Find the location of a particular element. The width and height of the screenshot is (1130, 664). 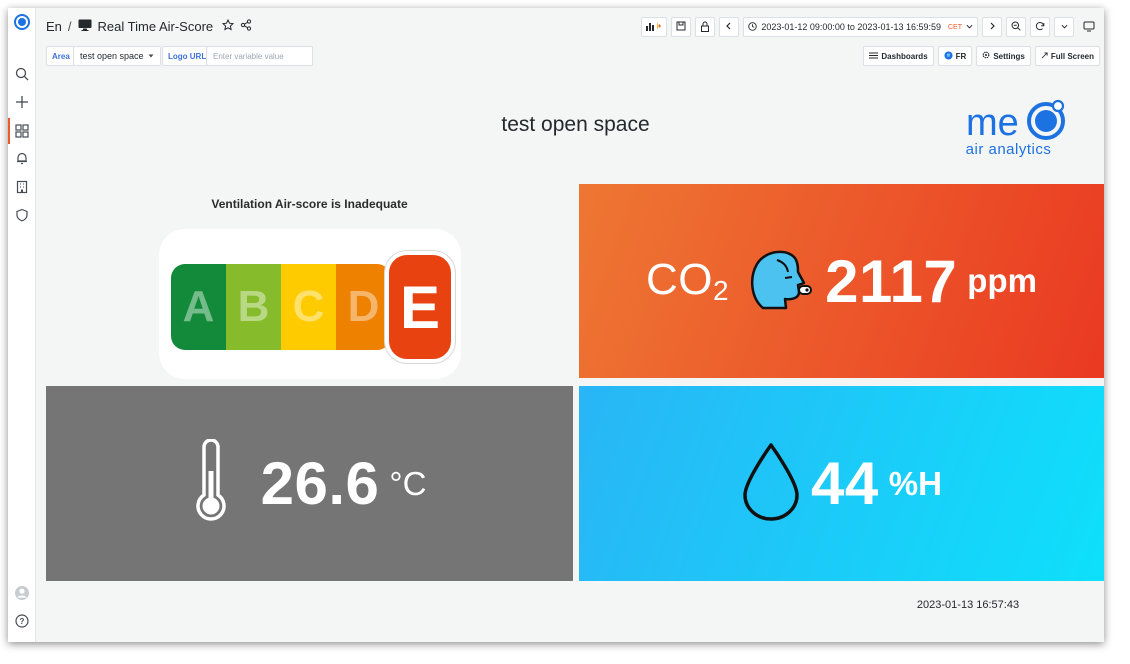

water-drop-icon is located at coordinates (771, 483).